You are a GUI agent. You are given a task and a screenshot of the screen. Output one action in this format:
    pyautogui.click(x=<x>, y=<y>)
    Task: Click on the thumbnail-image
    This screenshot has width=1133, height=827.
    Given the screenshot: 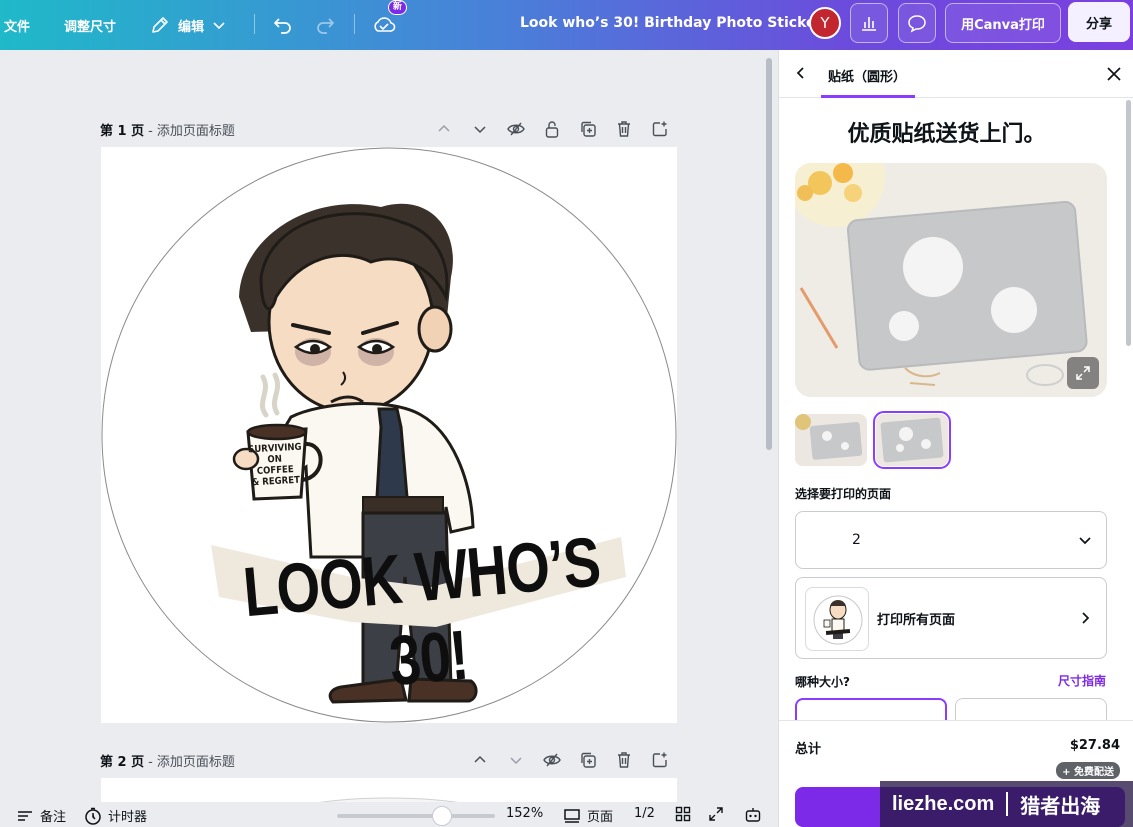 What is the action you would take?
    pyautogui.click(x=912, y=440)
    